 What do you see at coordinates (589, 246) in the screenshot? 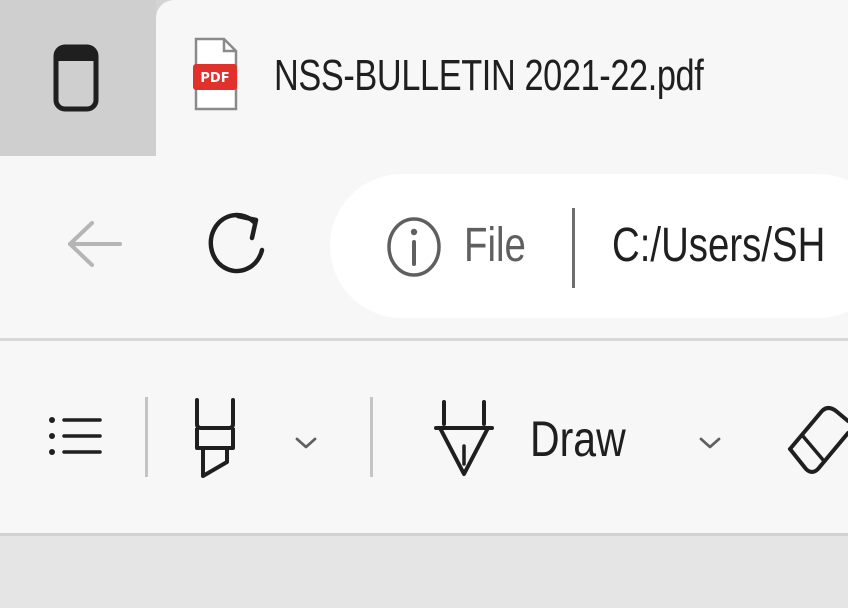
I see `address-bar: File C:/Users/SH` at bounding box center [589, 246].